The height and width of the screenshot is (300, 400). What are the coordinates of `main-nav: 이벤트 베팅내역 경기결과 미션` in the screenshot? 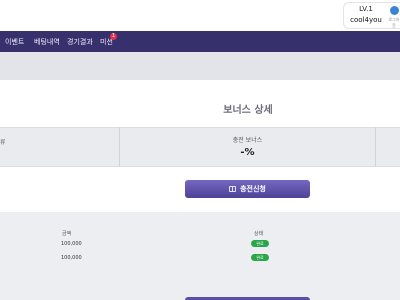 It's located at (200, 41).